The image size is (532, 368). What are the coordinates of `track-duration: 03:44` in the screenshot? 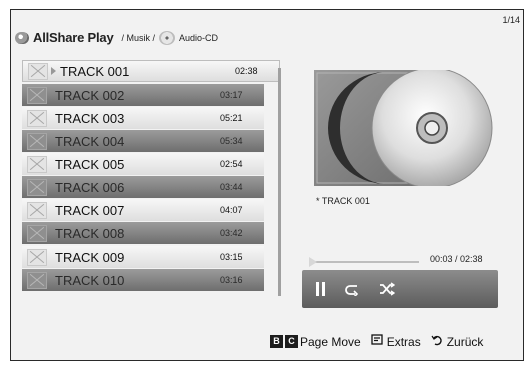 It's located at (231, 187).